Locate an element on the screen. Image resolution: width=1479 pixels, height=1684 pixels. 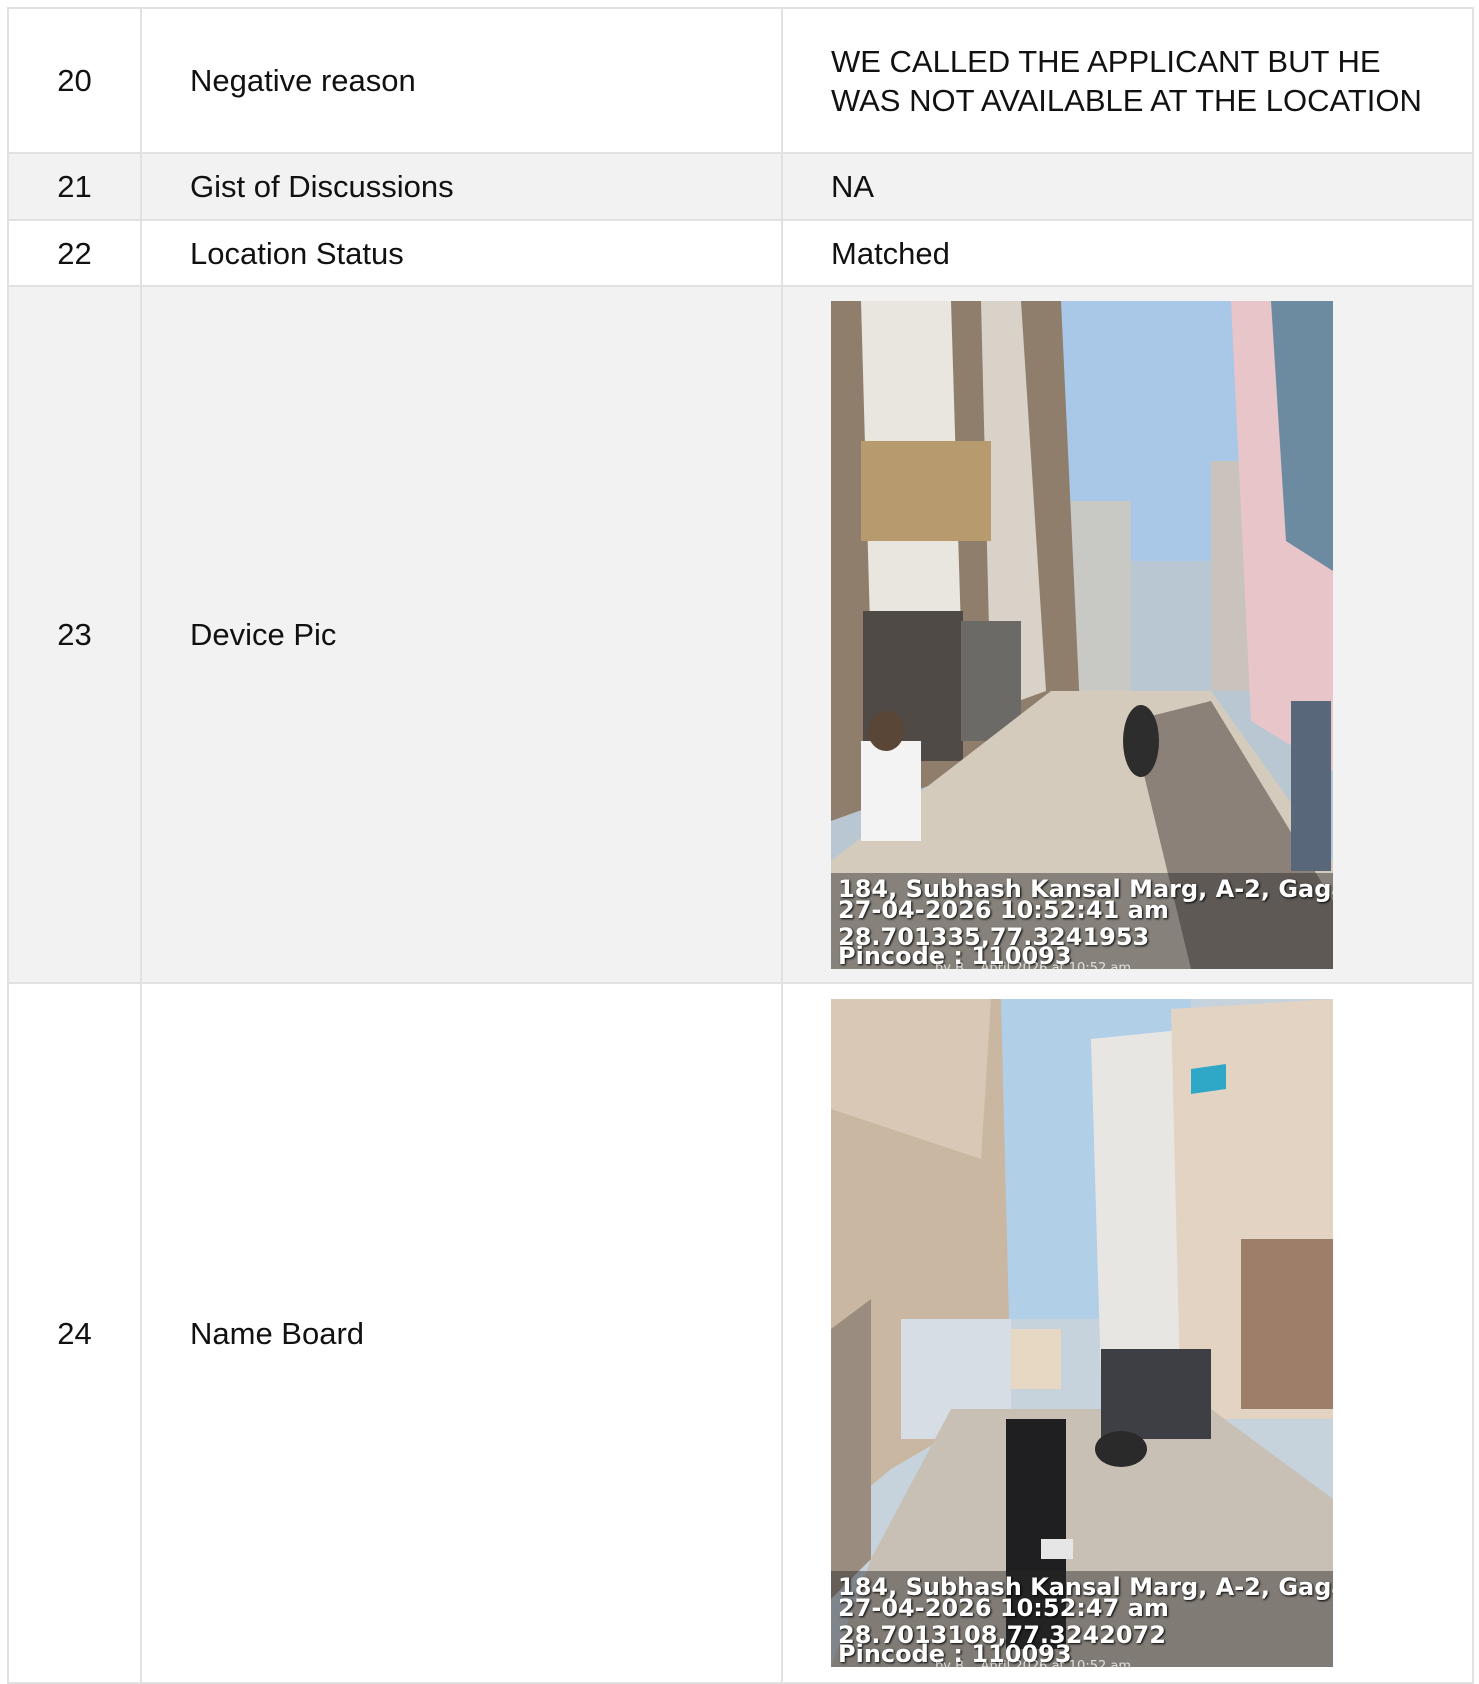
field-label: Location Status is located at coordinates (461, 253).